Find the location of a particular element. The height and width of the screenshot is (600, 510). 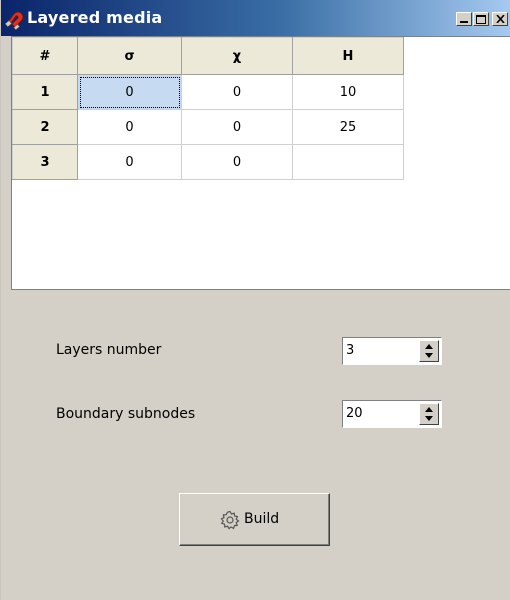

build-button: Build is located at coordinates (254, 519).